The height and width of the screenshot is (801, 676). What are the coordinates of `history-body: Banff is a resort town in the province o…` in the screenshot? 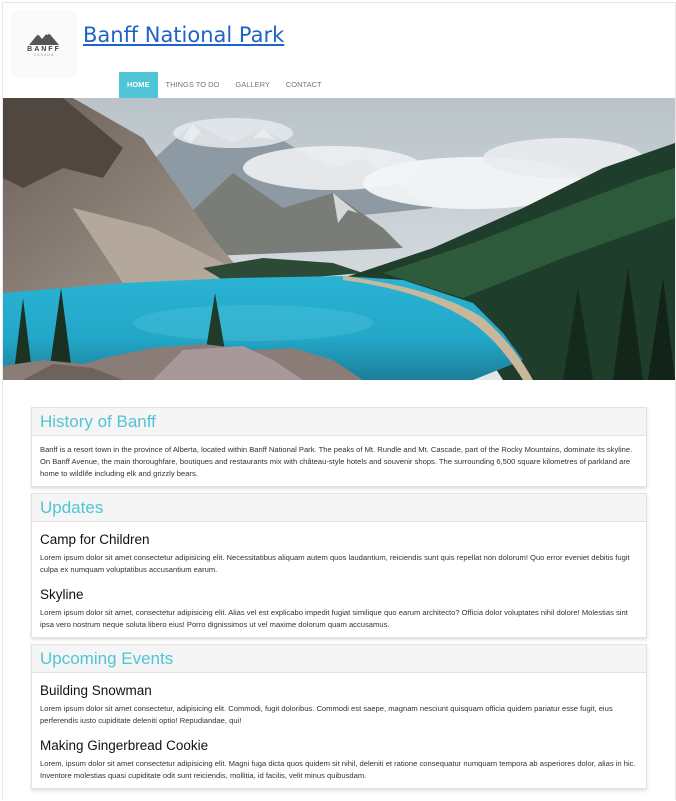 It's located at (339, 461).